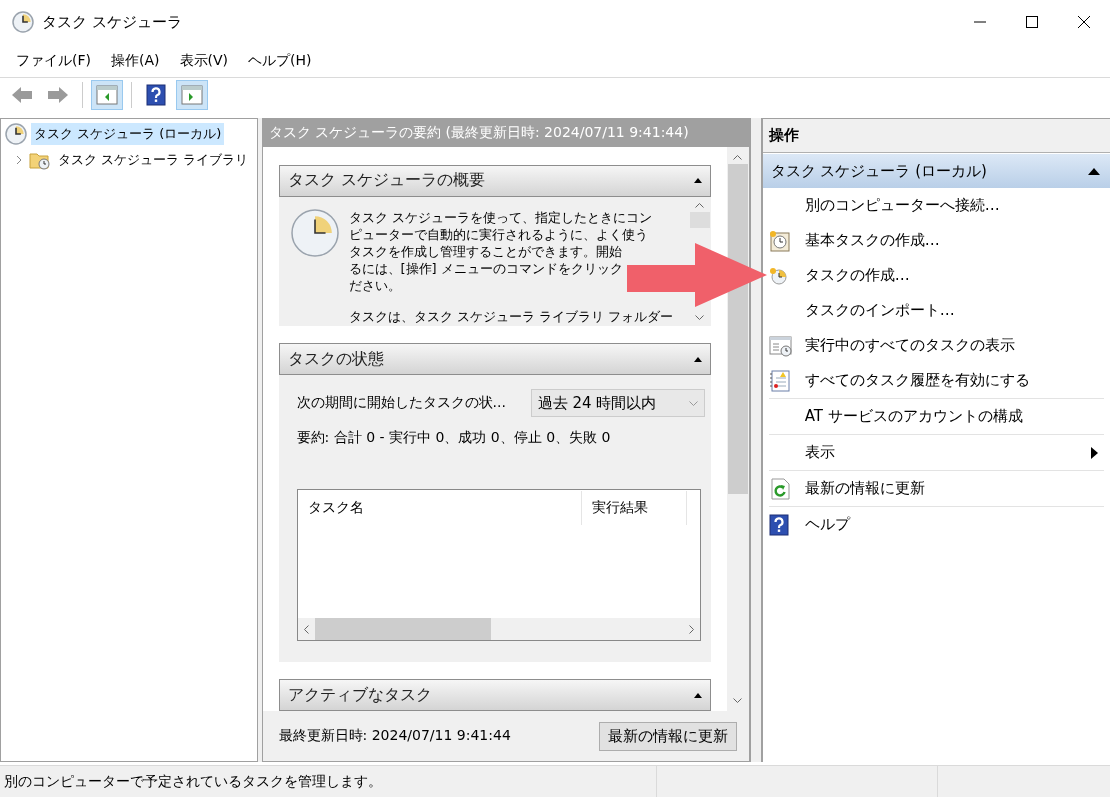  I want to click on scroll-left-icon, so click(306, 629).